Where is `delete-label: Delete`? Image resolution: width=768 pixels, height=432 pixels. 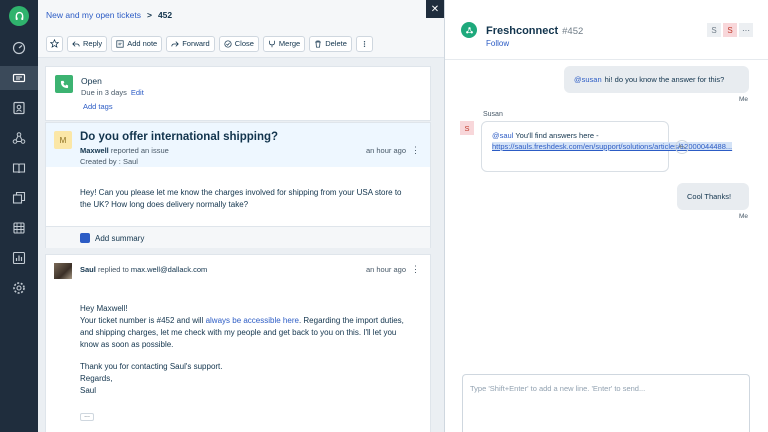
delete-label: Delete is located at coordinates (336, 43).